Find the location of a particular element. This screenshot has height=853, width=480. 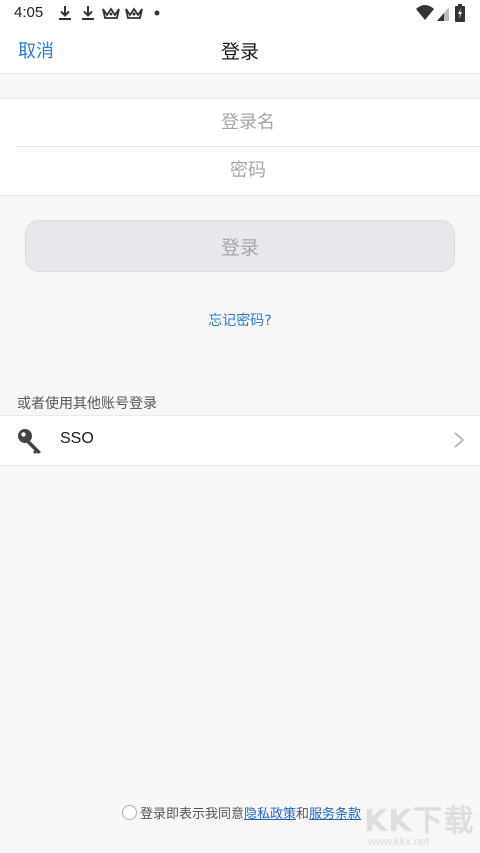

watermark-text: KK下载 is located at coordinates (419, 821).